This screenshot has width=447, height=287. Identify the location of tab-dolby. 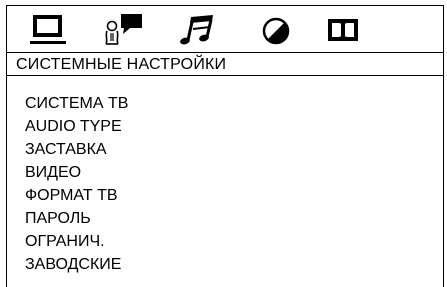
(348, 30).